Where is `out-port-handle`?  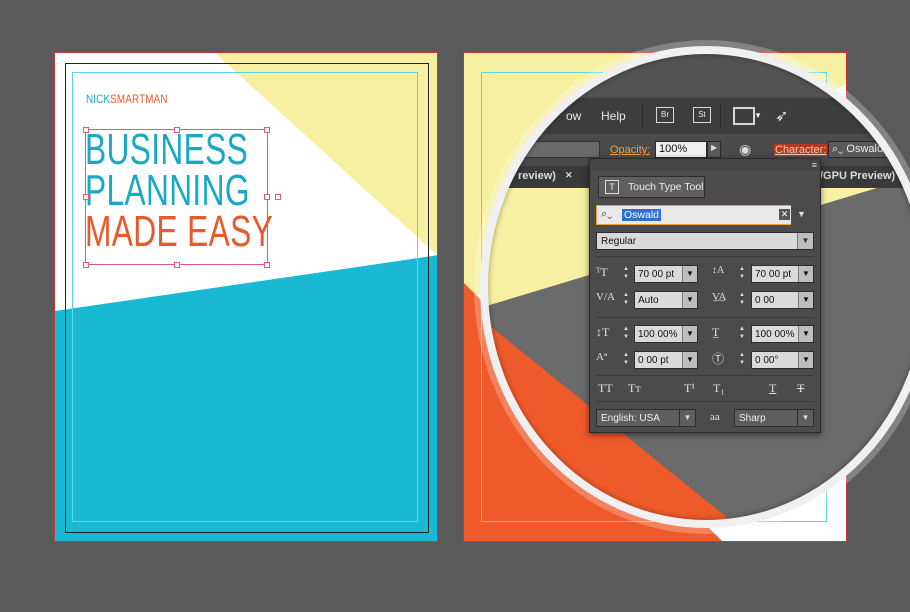
out-port-handle is located at coordinates (278, 197).